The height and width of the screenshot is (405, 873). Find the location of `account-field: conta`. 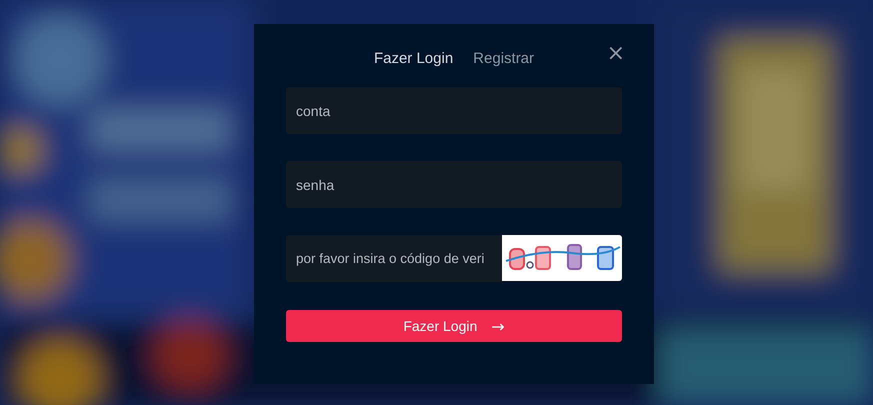

account-field: conta is located at coordinates (454, 110).